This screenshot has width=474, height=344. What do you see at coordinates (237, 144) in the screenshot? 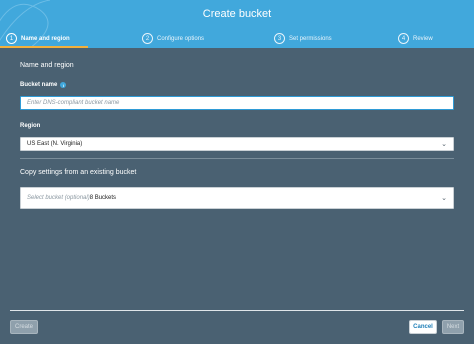
I see `region-select: US East (N. Virginia) ⌄` at bounding box center [237, 144].